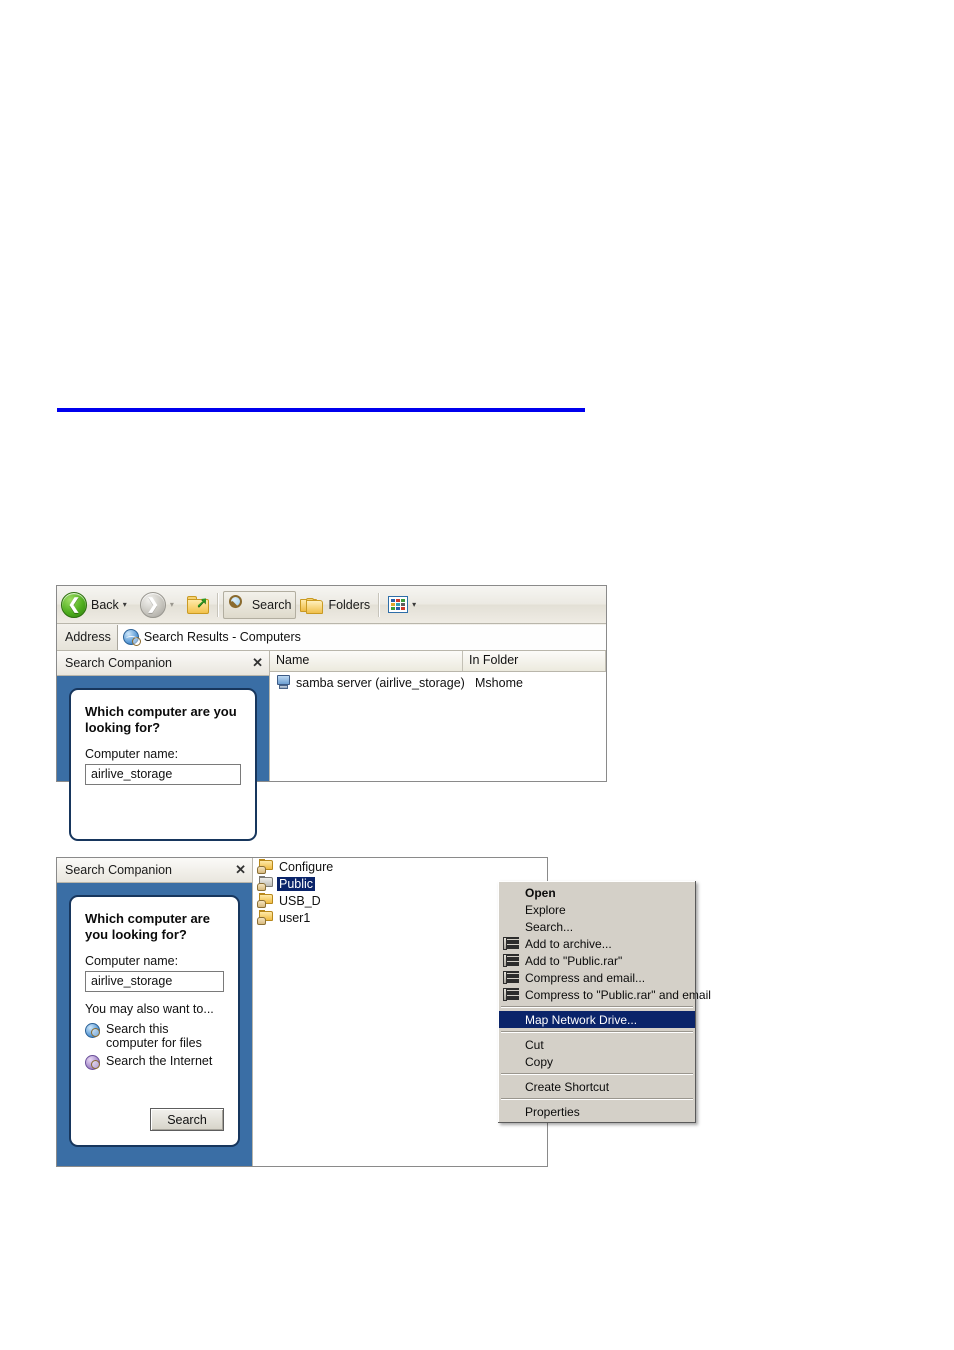 The image size is (954, 1350). I want to click on menu-item-label: Open, so click(540, 892).